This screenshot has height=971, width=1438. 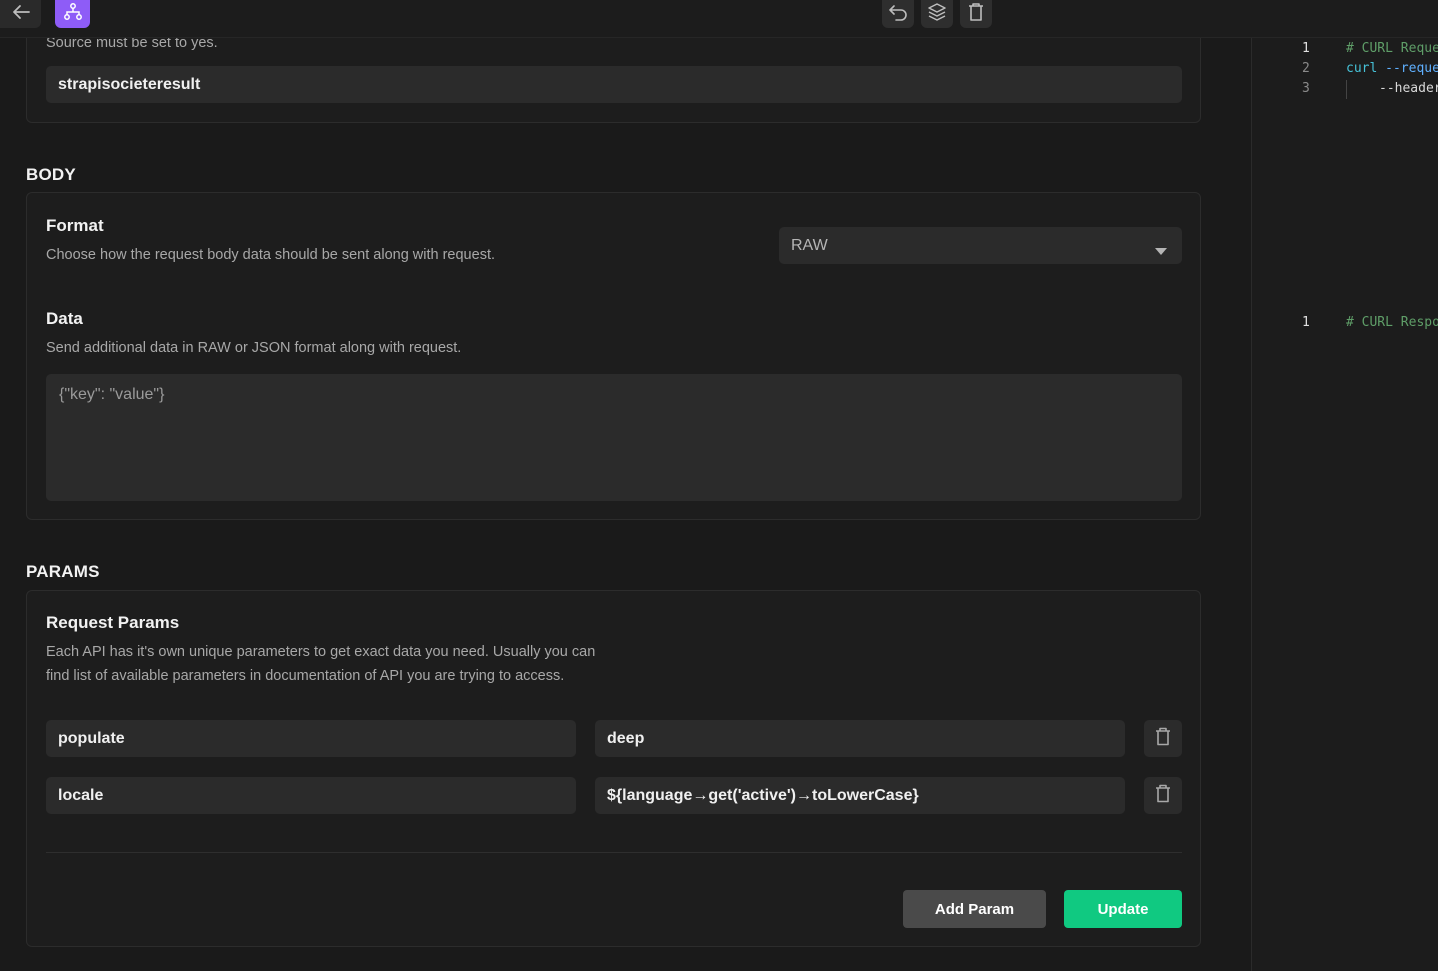 I want to click on divider, so click(x=614, y=852).